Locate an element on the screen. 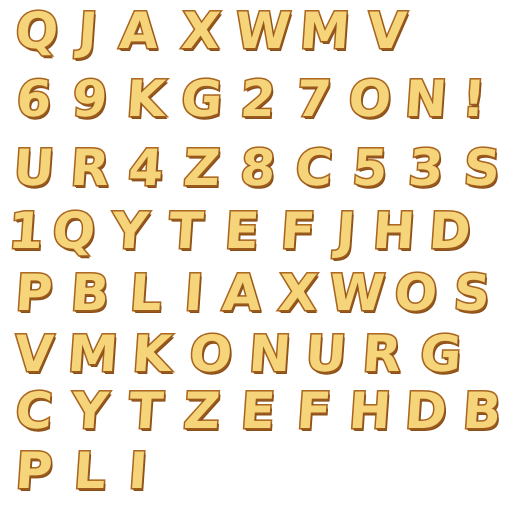 This screenshot has width=512, height=512. glyph-row: Q J A X W M V is located at coordinates (212, 31).